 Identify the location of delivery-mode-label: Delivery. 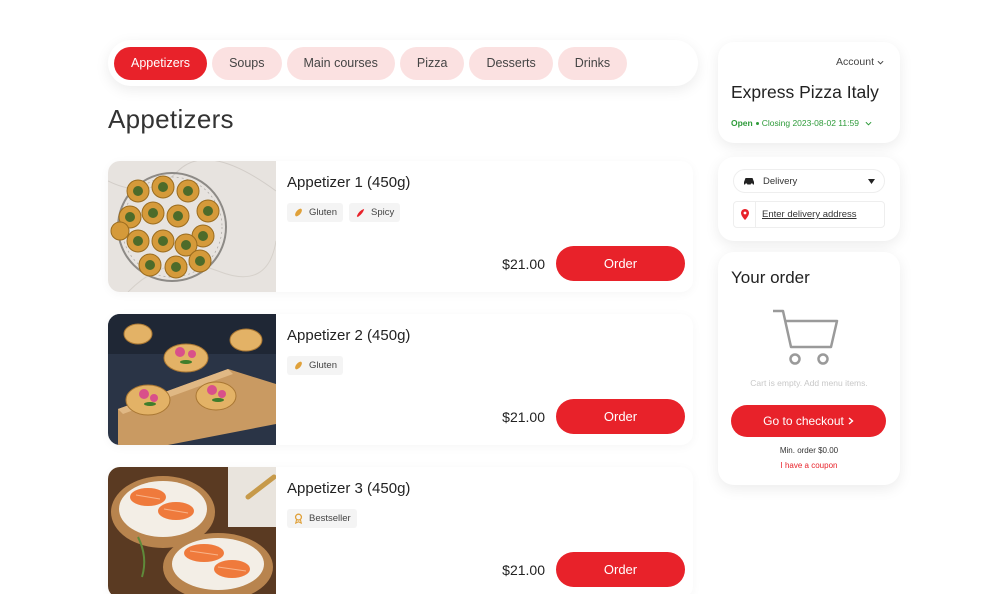
(780, 181).